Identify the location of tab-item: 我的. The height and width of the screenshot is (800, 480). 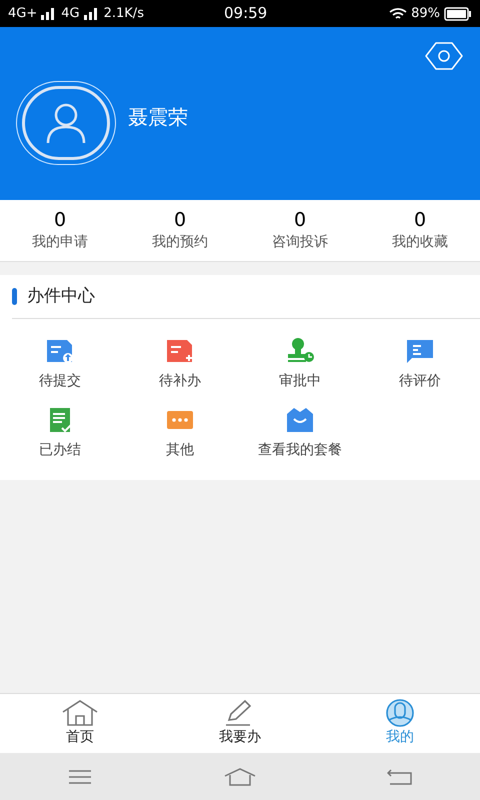
(400, 723).